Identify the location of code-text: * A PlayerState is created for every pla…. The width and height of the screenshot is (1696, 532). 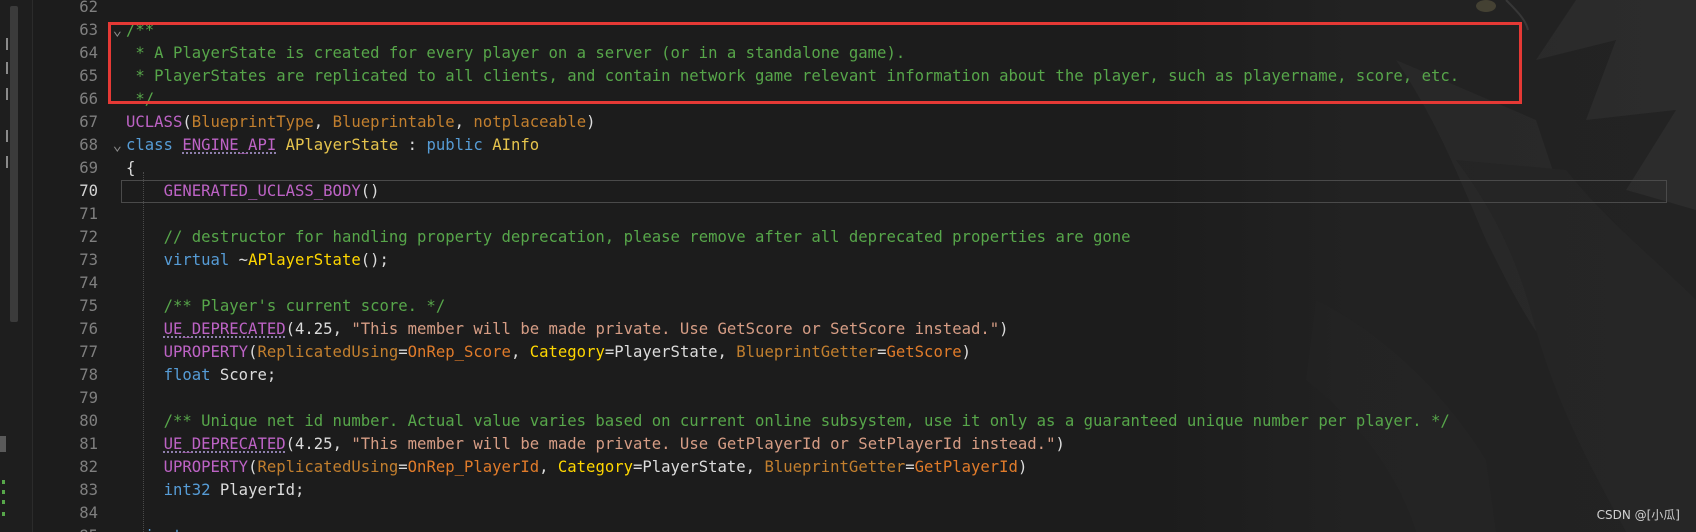
(515, 53).